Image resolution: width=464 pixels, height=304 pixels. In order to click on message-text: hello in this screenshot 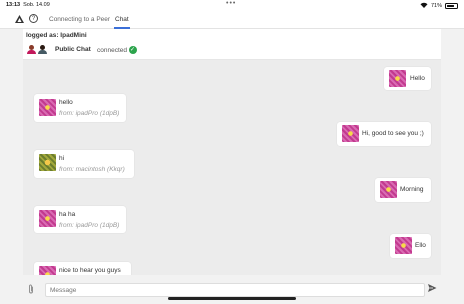, I will do `click(66, 102)`.